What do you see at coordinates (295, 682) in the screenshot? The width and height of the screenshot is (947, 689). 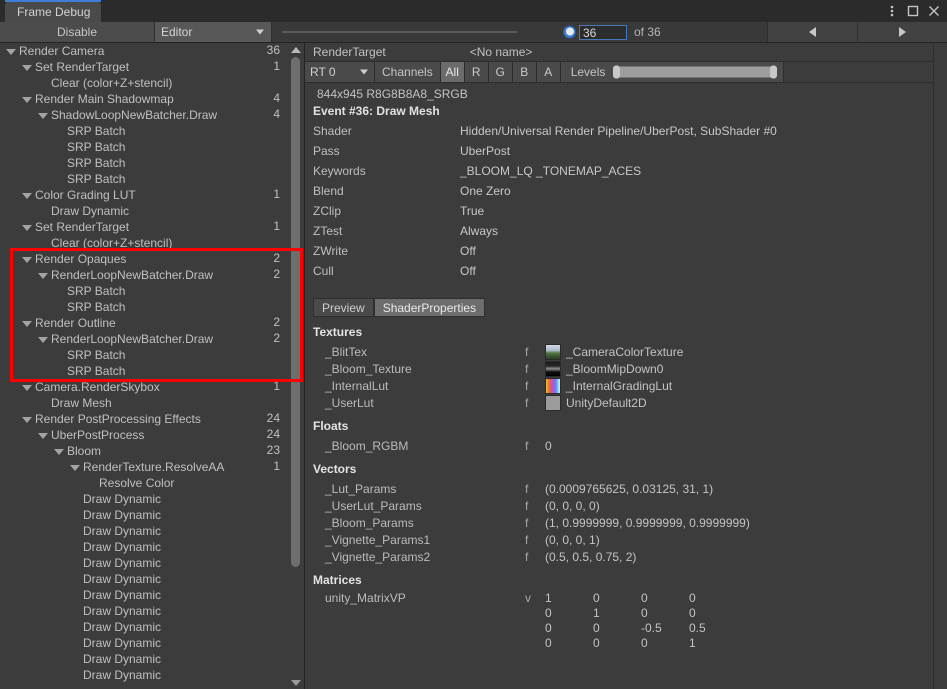 I see `scroll-down-icon` at bounding box center [295, 682].